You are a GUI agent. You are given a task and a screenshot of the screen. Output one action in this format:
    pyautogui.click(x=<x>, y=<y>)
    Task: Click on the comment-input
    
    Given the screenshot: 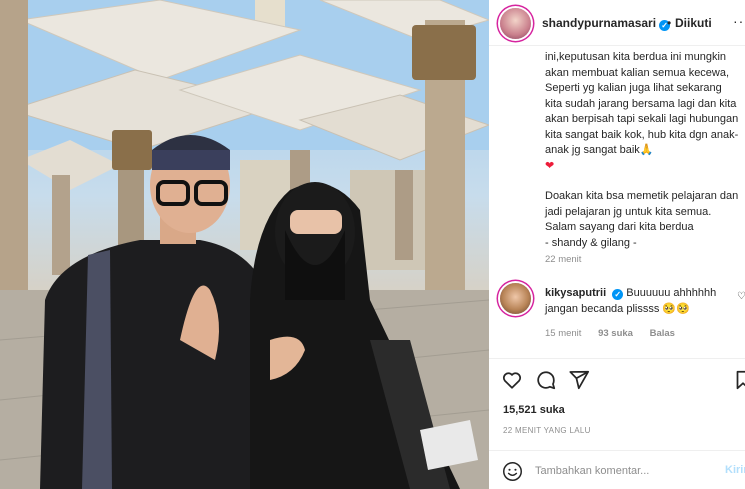 What is the action you would take?
    pyautogui.click(x=625, y=471)
    